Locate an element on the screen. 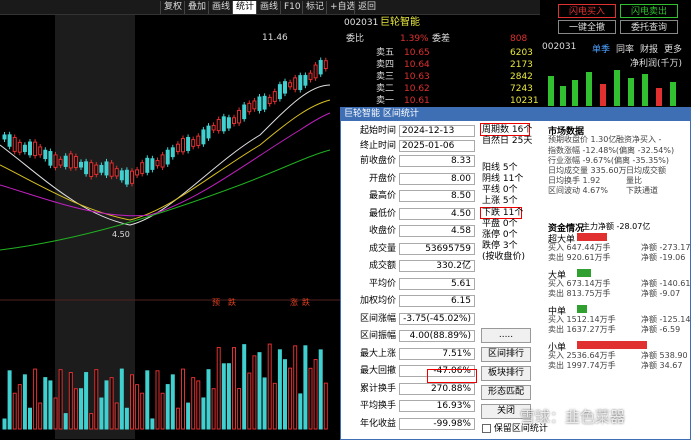 This screenshot has width=691, height=440. marker-3: 涨 is located at coordinates (294, 302).